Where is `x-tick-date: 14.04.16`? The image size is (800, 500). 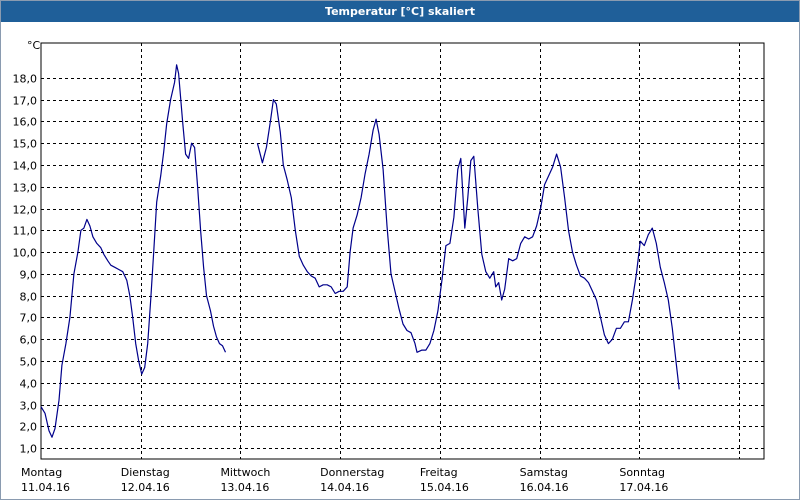 x-tick-date: 14.04.16 is located at coordinates (344, 487).